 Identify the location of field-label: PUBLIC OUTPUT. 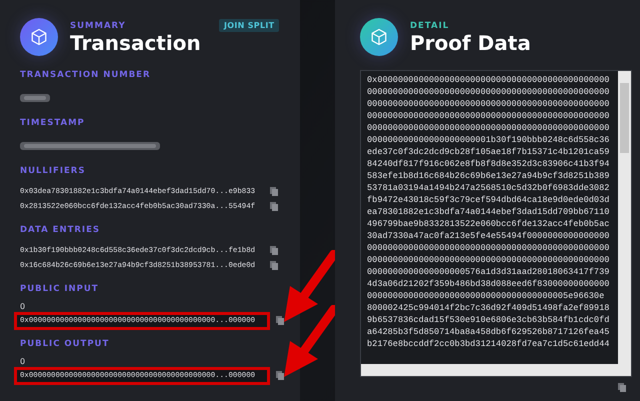
(65, 344).